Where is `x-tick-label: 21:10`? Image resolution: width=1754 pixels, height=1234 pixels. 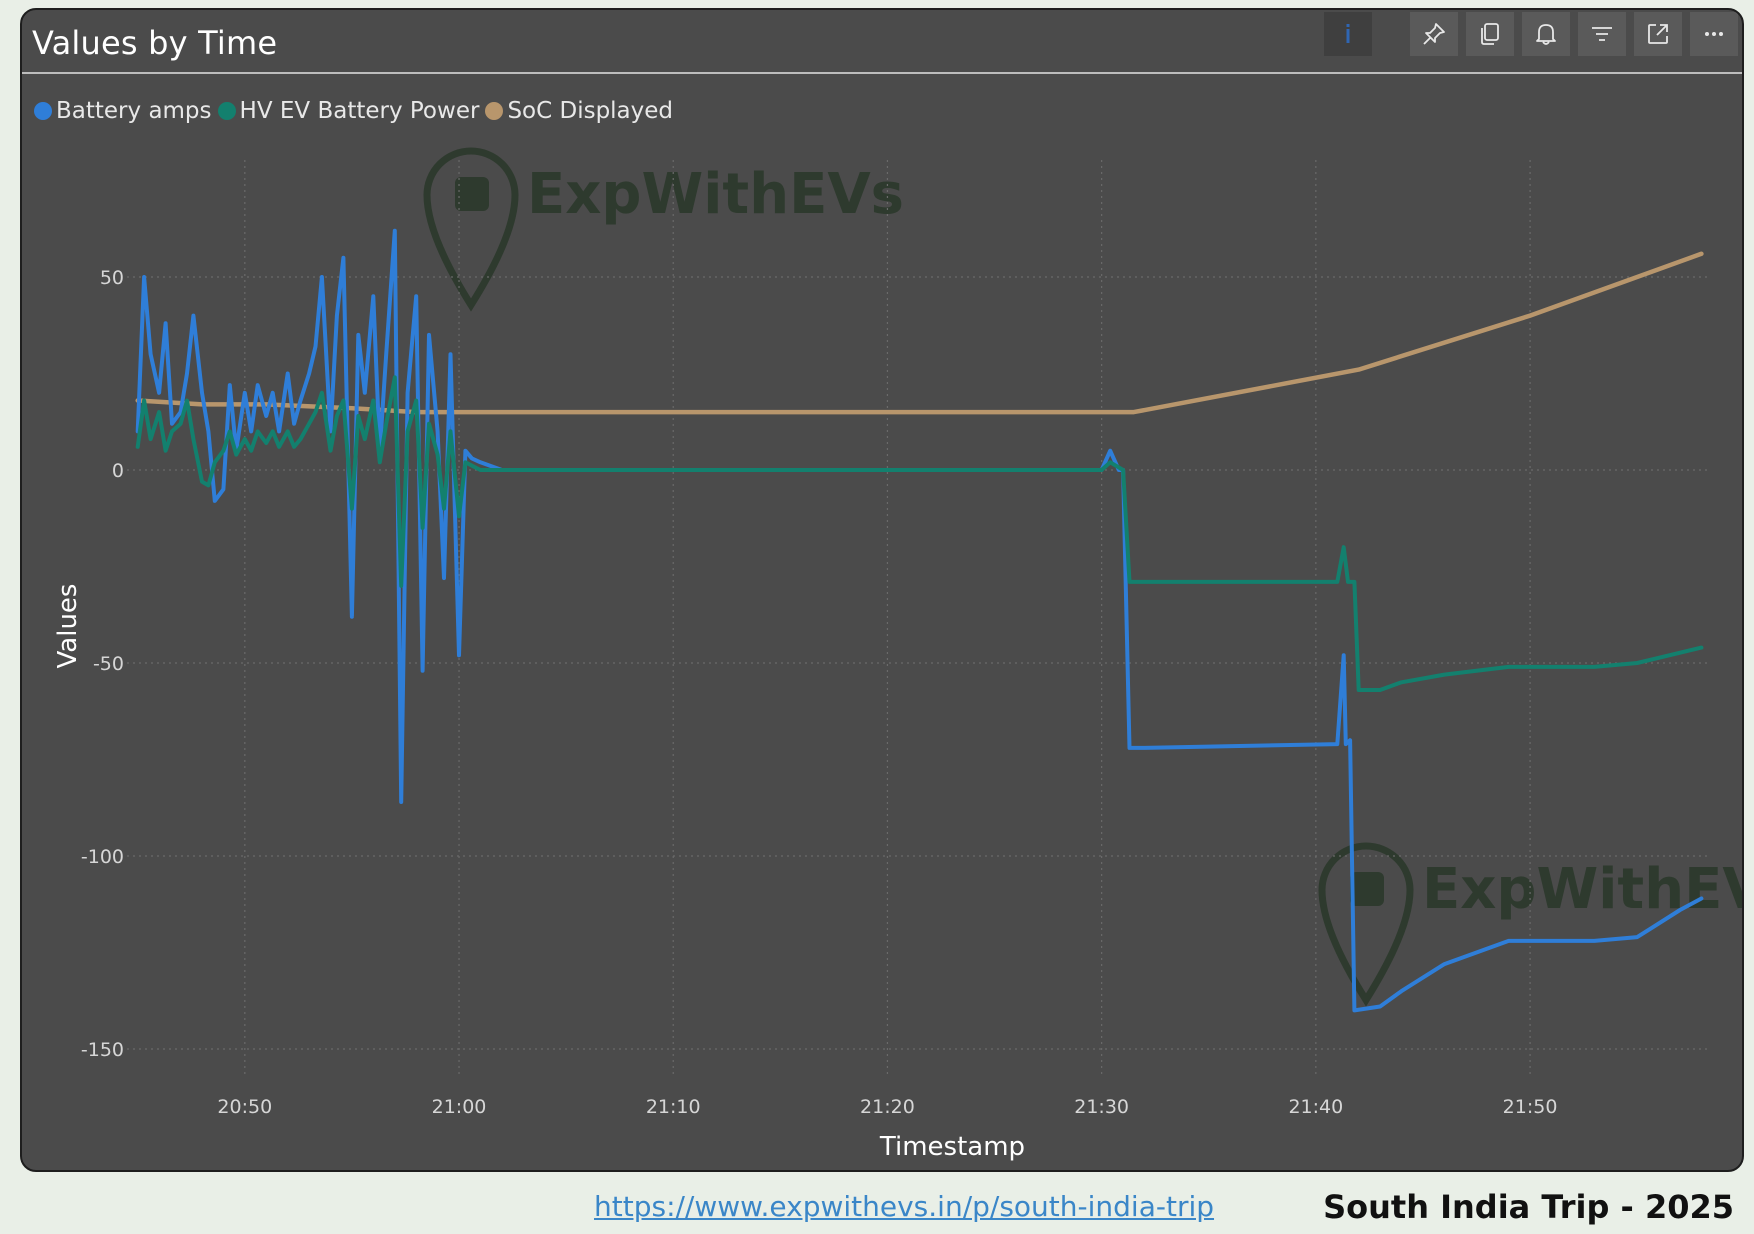
x-tick-label: 21:10 is located at coordinates (673, 1107).